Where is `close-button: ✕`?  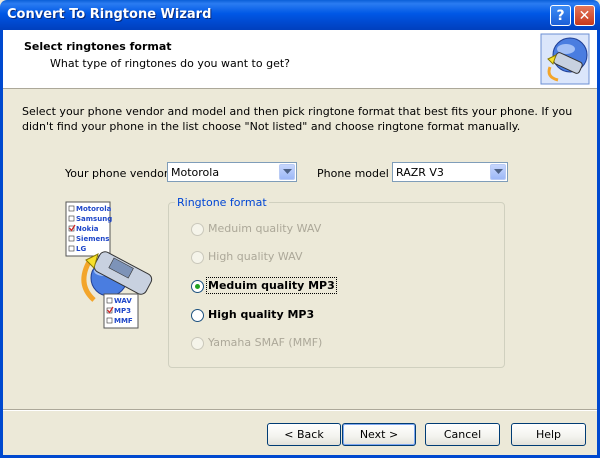 close-button: ✕ is located at coordinates (584, 15).